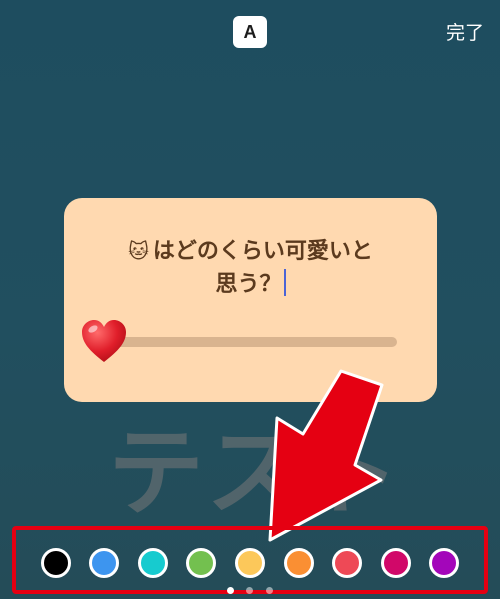 Image resolution: width=500 pixels, height=599 pixels. What do you see at coordinates (250, 563) in the screenshot?
I see `color-swatch-yellow` at bounding box center [250, 563].